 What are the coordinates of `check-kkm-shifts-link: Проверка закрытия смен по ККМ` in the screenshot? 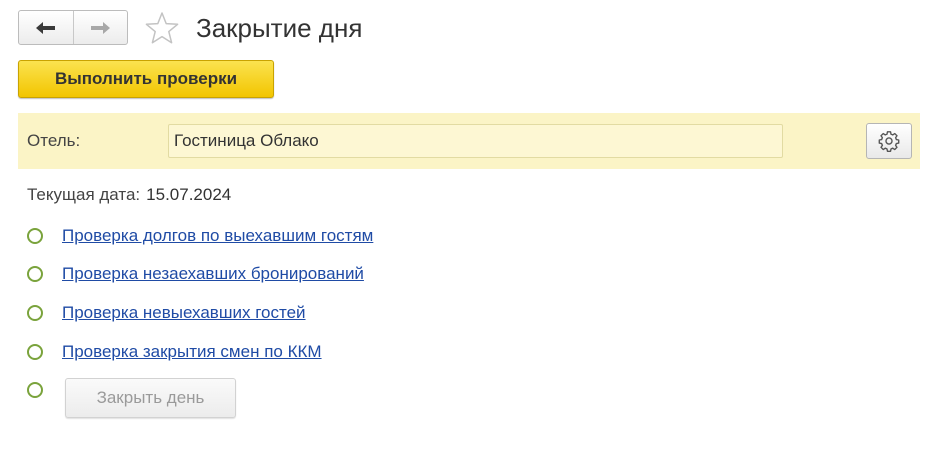 It's located at (192, 352).